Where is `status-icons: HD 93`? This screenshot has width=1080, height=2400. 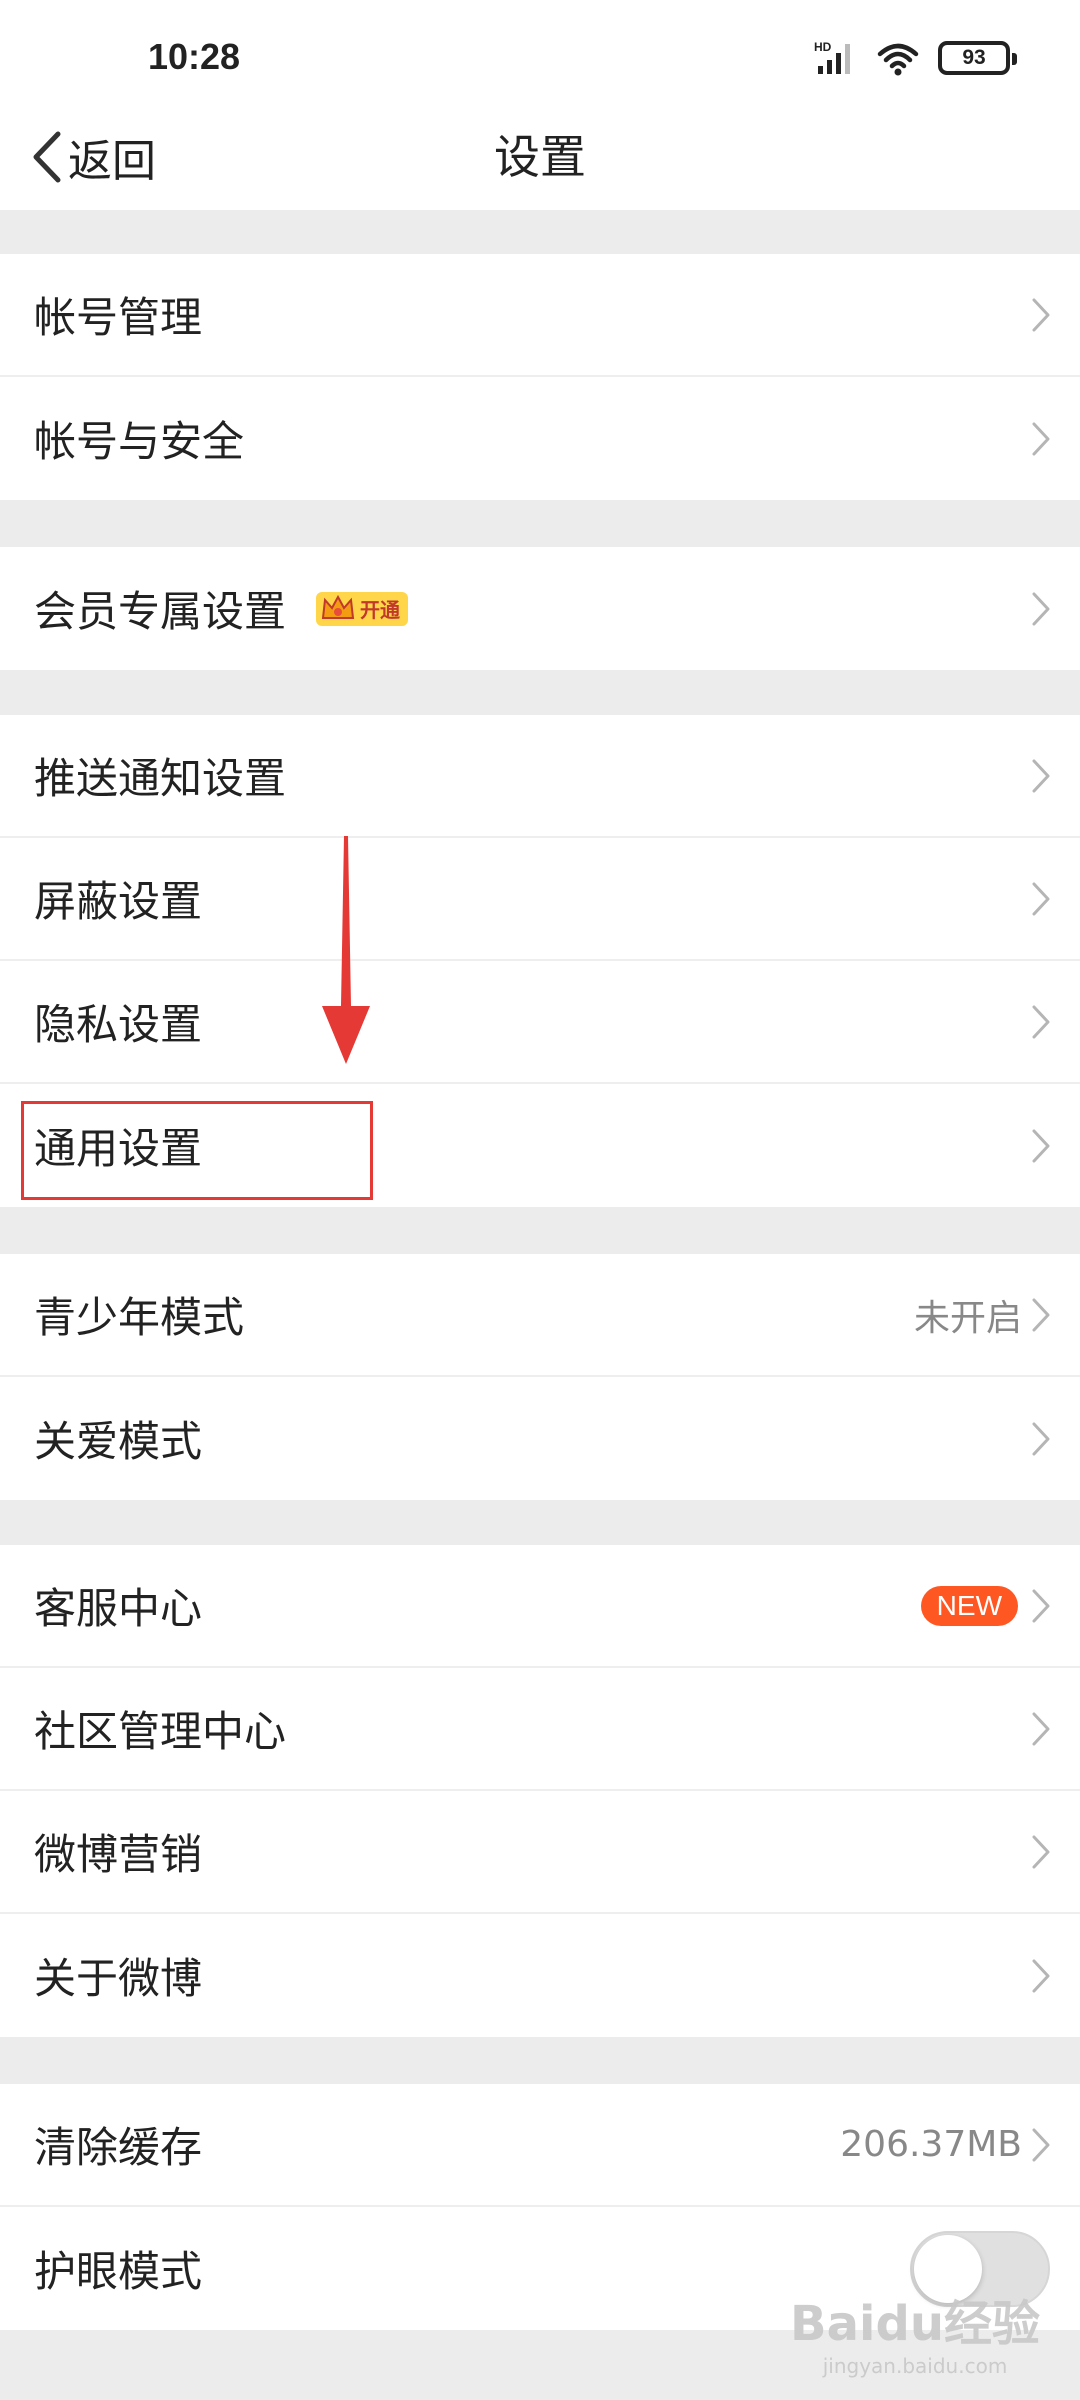
status-icons: HD 93 is located at coordinates (915, 58).